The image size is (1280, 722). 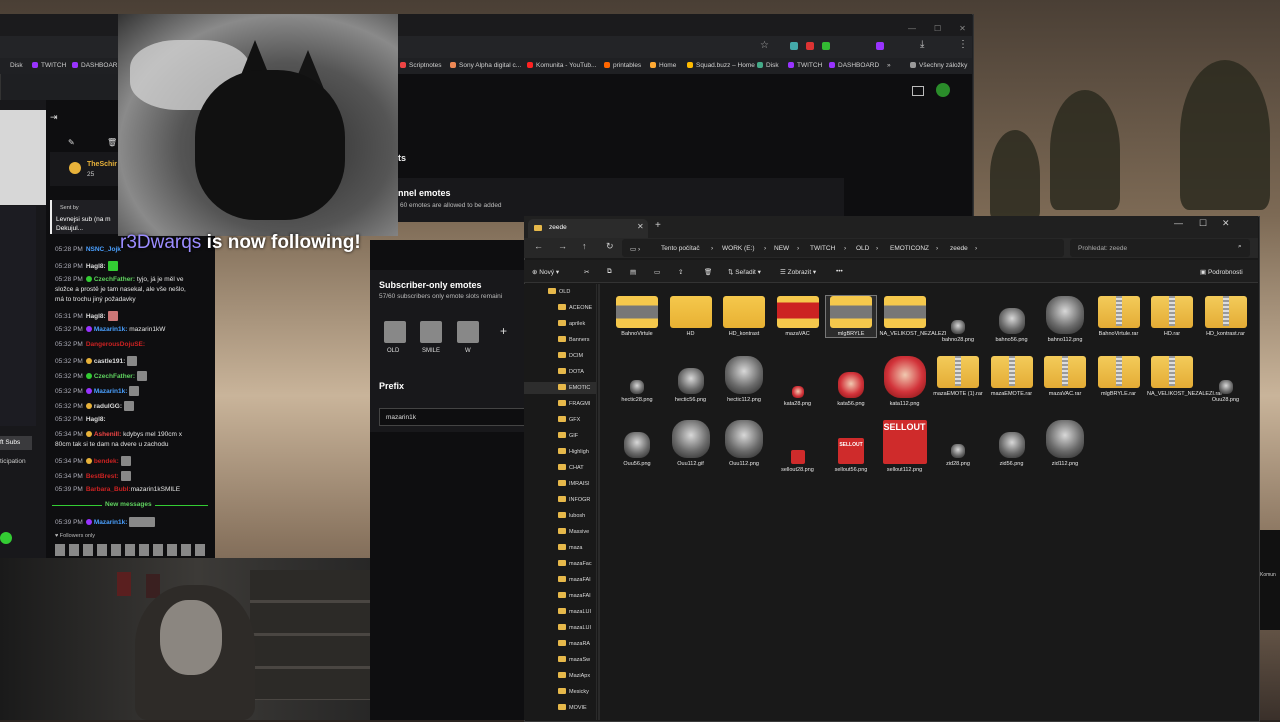 I want to click on file-item: mazaVAC, so click(x=798, y=316).